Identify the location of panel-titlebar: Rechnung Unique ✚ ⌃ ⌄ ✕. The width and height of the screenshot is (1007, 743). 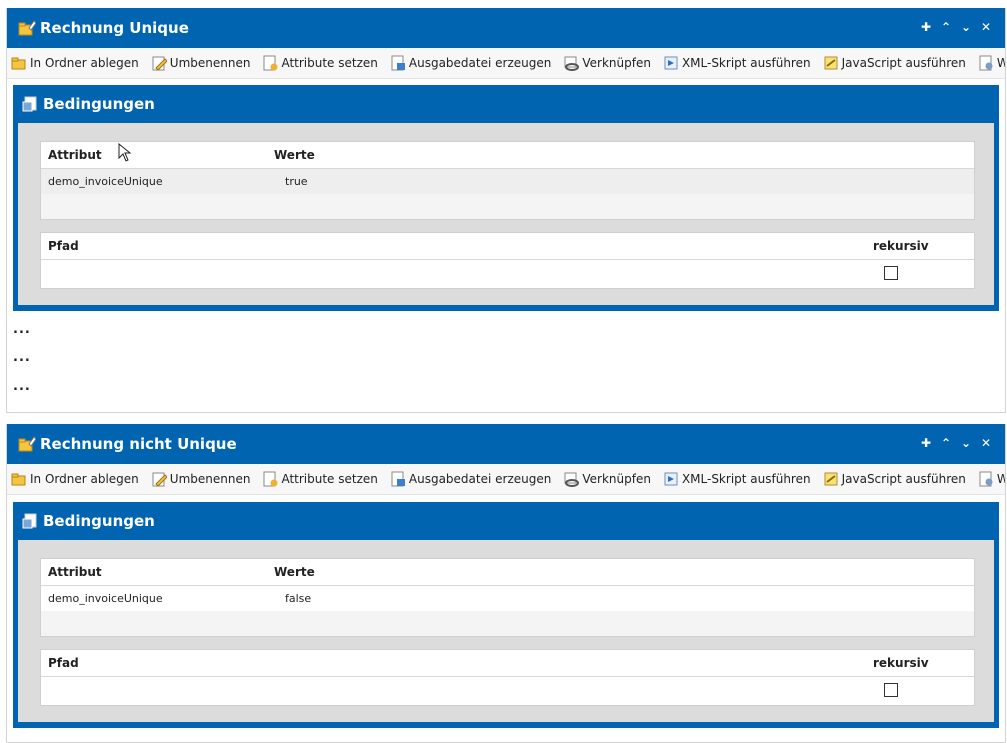
(506, 28).